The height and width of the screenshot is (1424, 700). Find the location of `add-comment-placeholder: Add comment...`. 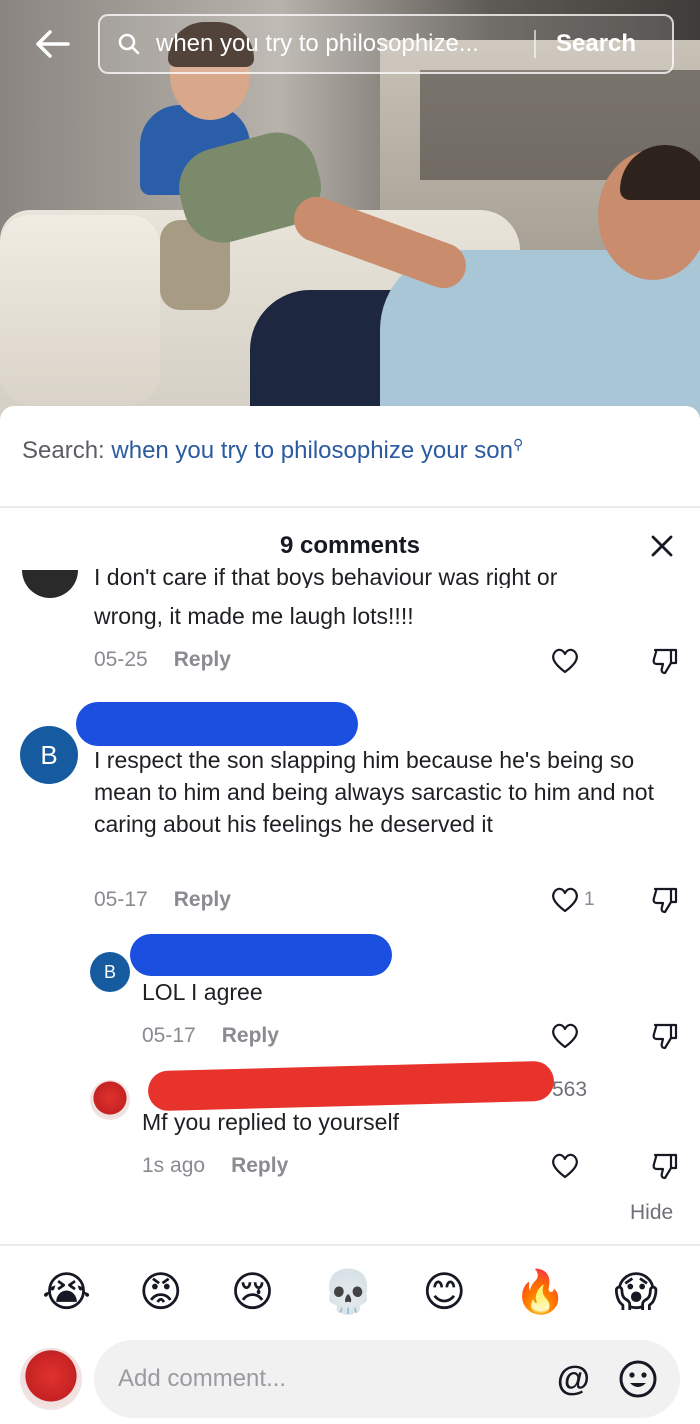

add-comment-placeholder: Add comment... is located at coordinates (202, 1378).